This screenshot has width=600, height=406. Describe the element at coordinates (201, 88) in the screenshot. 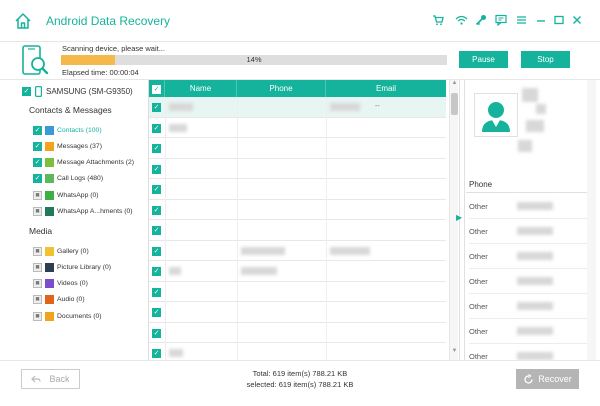

I see `column-header-name: Name` at that location.